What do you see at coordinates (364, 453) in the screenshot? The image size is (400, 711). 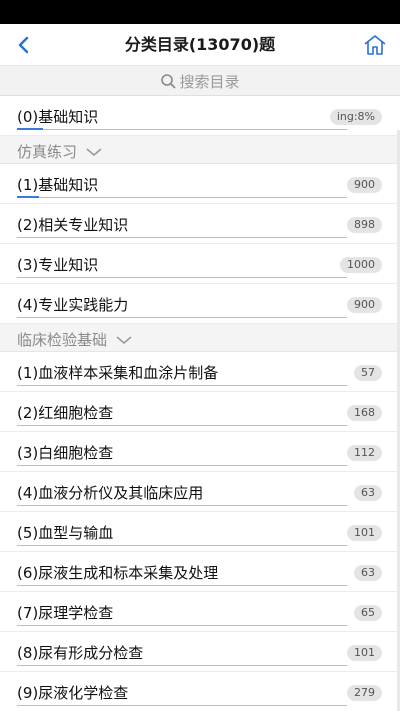 I see `count-badge: 112` at bounding box center [364, 453].